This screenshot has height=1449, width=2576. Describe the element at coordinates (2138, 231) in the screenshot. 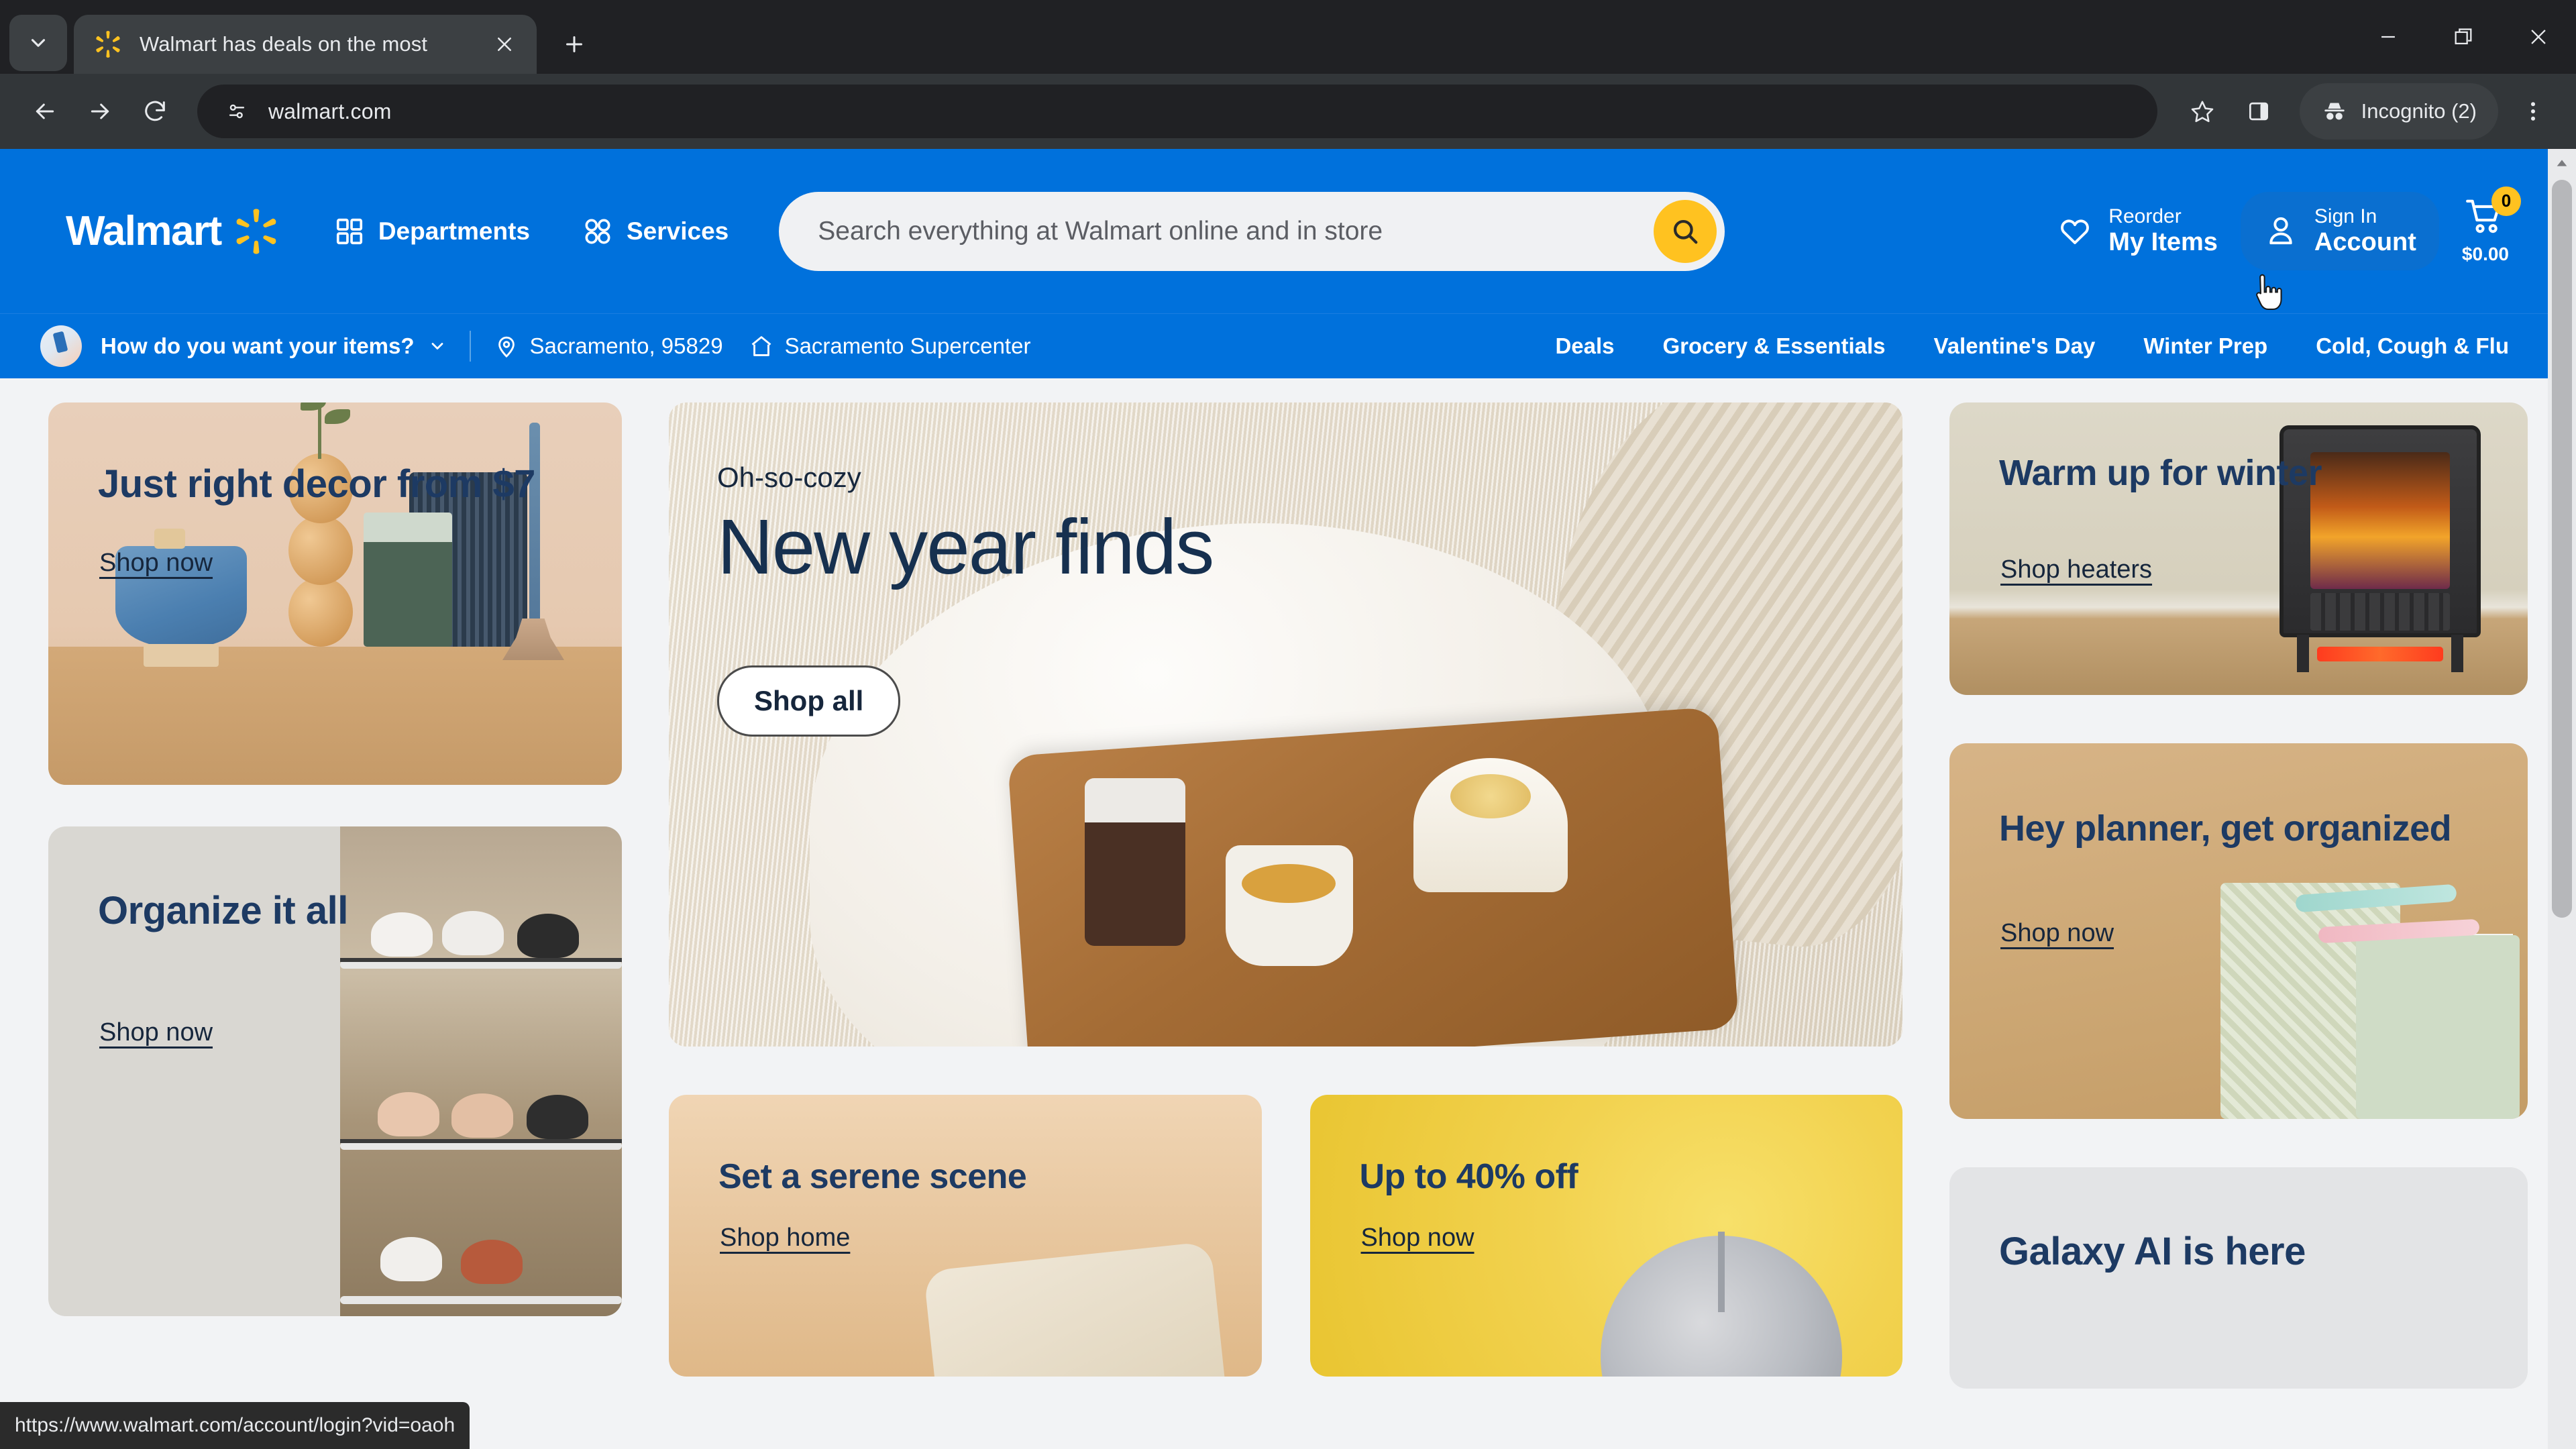

I see `reorder-my-items-button: Reorder My Items` at that location.